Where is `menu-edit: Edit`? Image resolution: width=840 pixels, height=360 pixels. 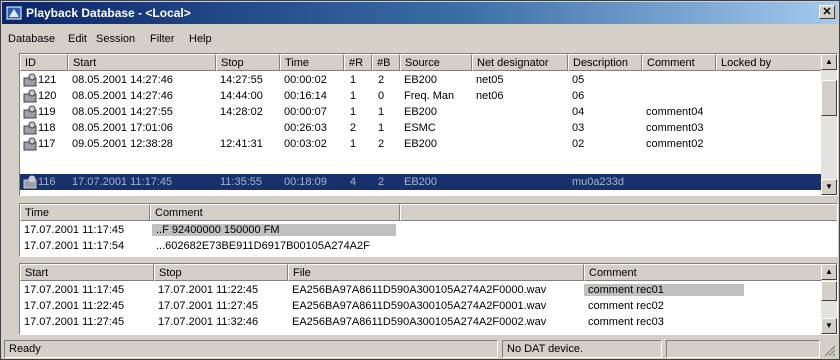 menu-edit: Edit is located at coordinates (77, 39).